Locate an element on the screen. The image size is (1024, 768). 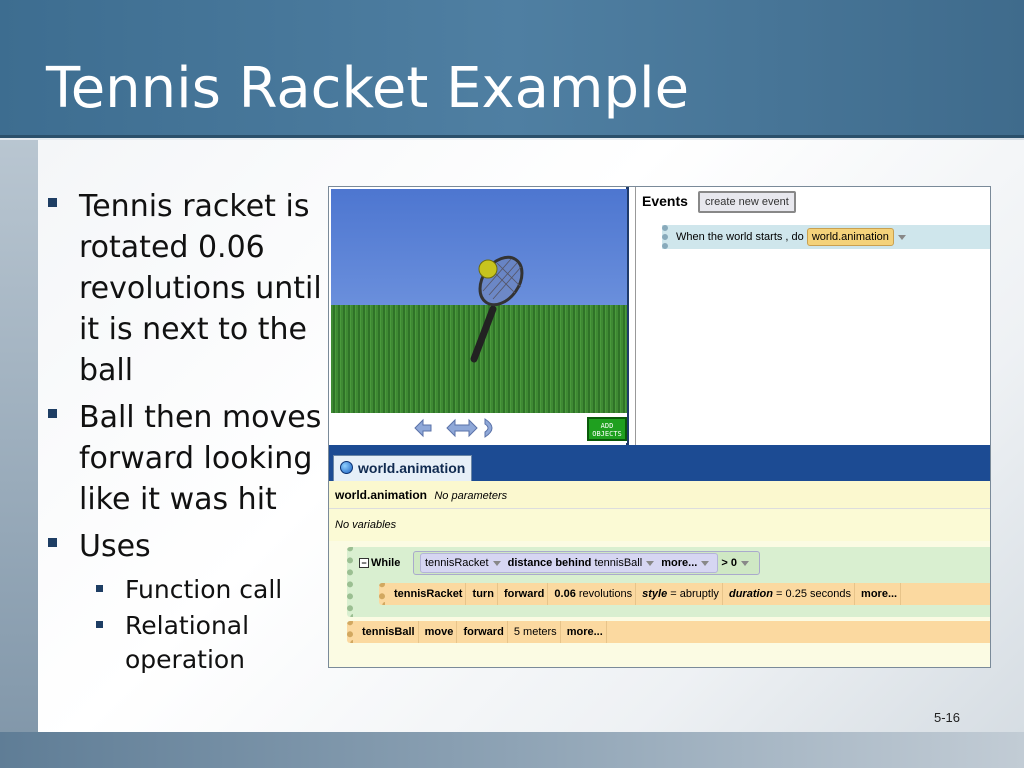
sub-bullet-item: Relational operation is located at coordinates (210, 643).